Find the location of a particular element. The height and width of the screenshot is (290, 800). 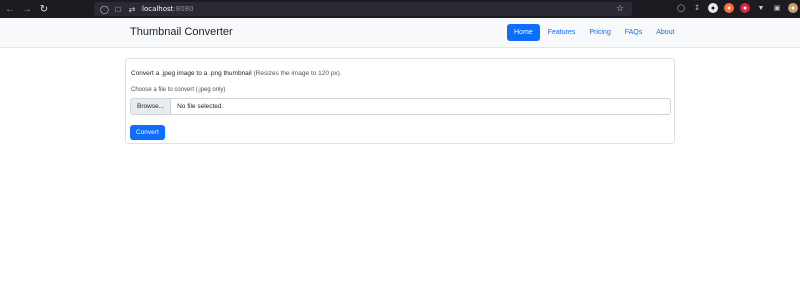

file-status: No file selected. is located at coordinates (200, 106).